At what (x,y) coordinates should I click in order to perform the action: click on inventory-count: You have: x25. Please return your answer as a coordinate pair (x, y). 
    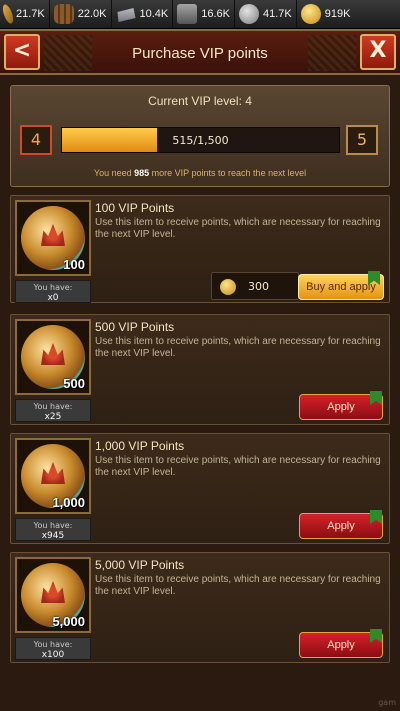
    Looking at the image, I should click on (53, 410).